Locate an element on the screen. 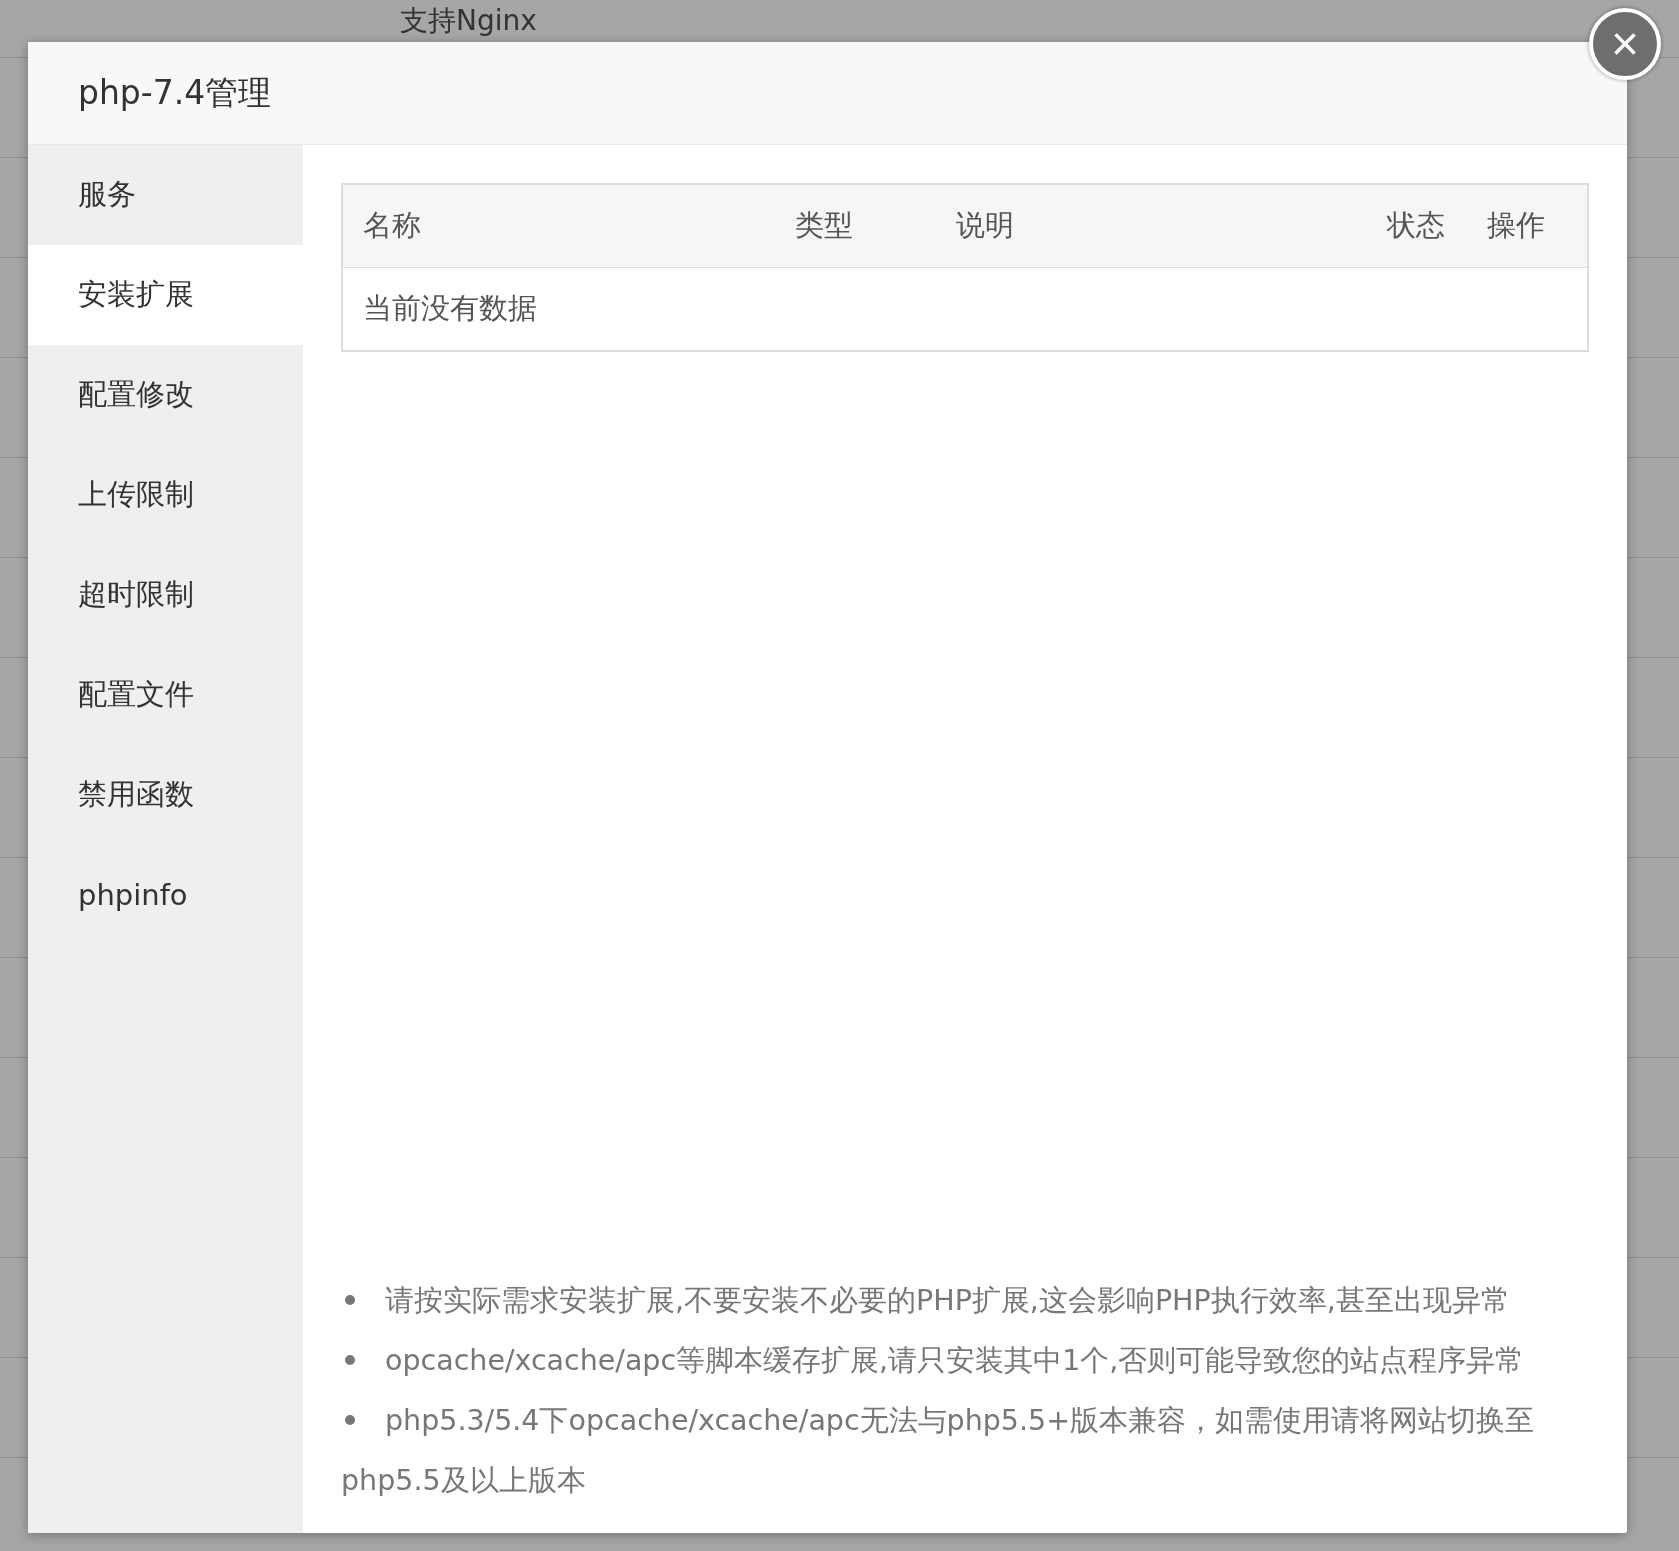 Image resolution: width=1679 pixels, height=1551 pixels. column-header: 状态 is located at coordinates (1415, 225).